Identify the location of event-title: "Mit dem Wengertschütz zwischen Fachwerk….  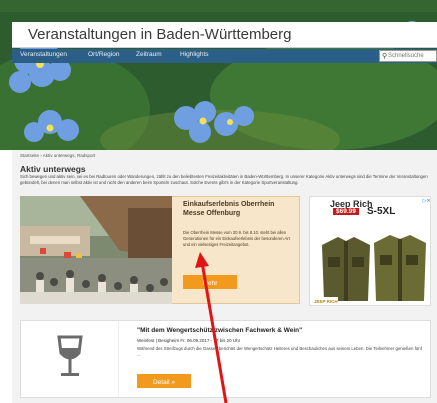
(219, 330).